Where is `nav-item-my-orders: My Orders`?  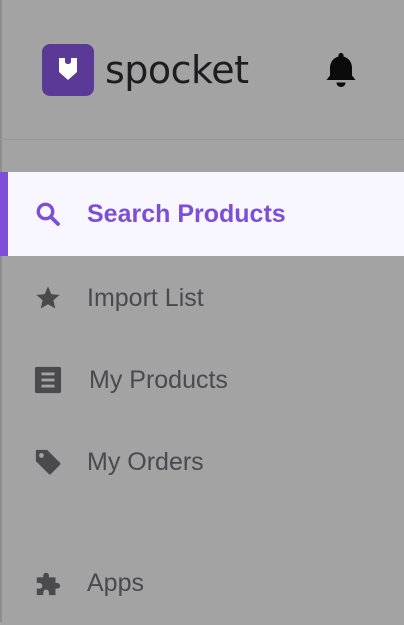 nav-item-my-orders: My Orders is located at coordinates (202, 462).